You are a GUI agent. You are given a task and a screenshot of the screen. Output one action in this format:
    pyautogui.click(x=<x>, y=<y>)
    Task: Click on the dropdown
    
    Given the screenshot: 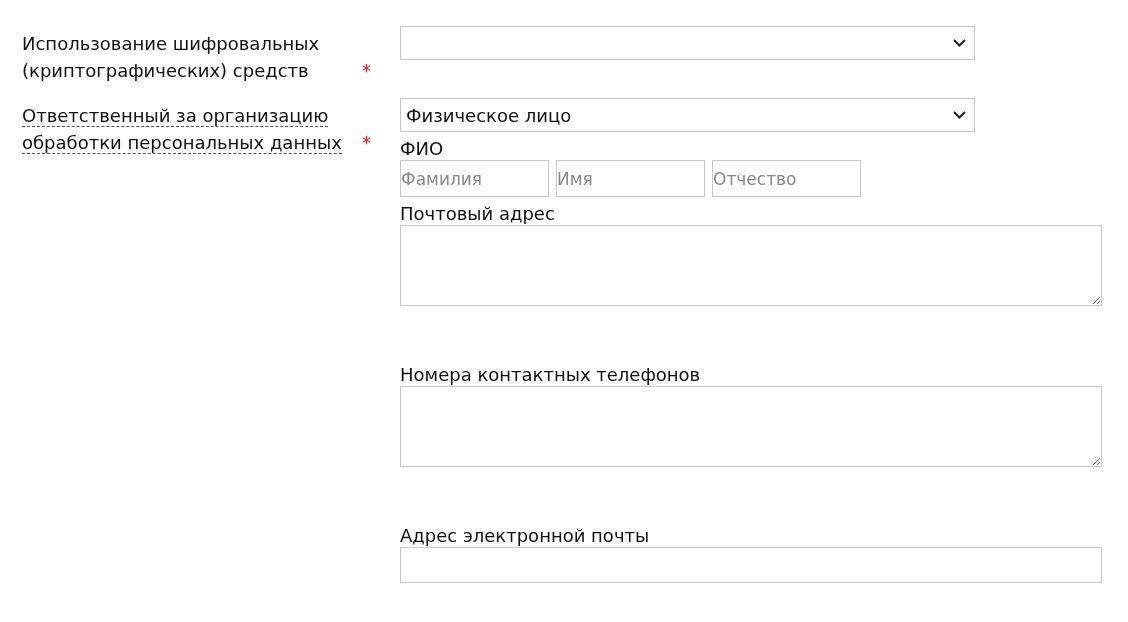 What is the action you would take?
    pyautogui.click(x=687, y=43)
    